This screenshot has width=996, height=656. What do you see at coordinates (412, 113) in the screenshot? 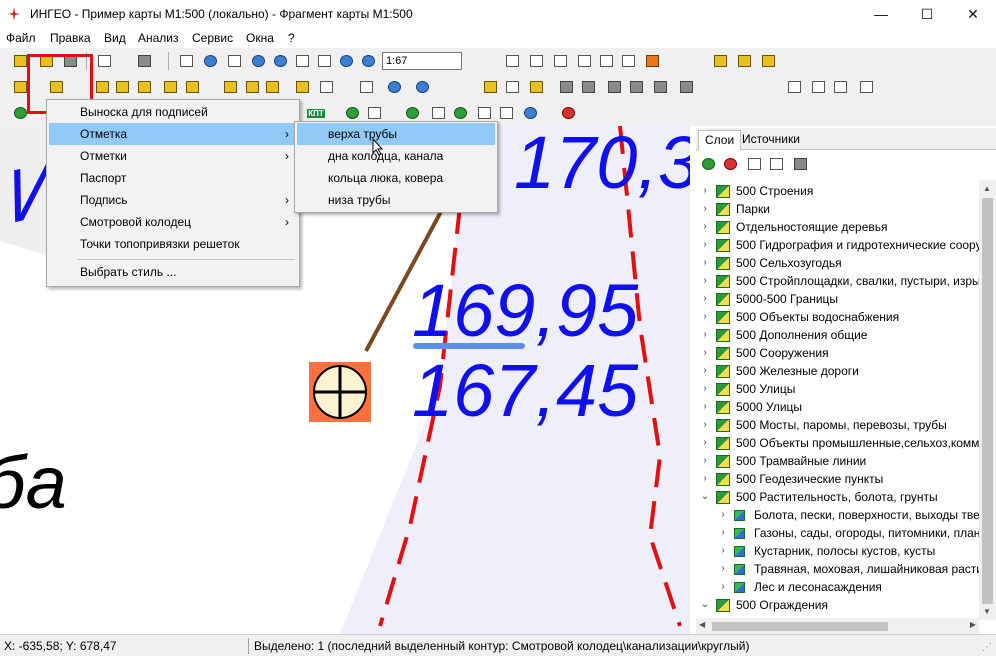
I see `globe-icon` at bounding box center [412, 113].